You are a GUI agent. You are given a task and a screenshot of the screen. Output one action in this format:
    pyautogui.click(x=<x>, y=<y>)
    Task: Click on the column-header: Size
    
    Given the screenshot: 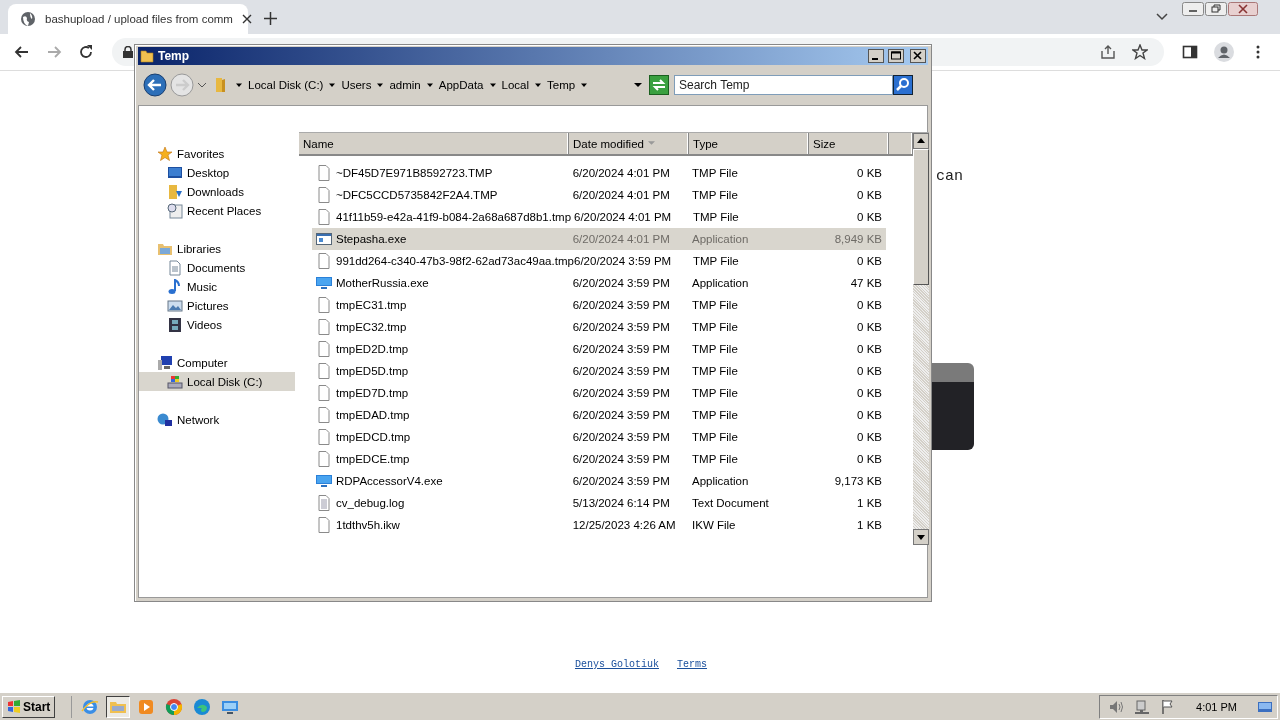 What is the action you would take?
    pyautogui.click(x=849, y=143)
    